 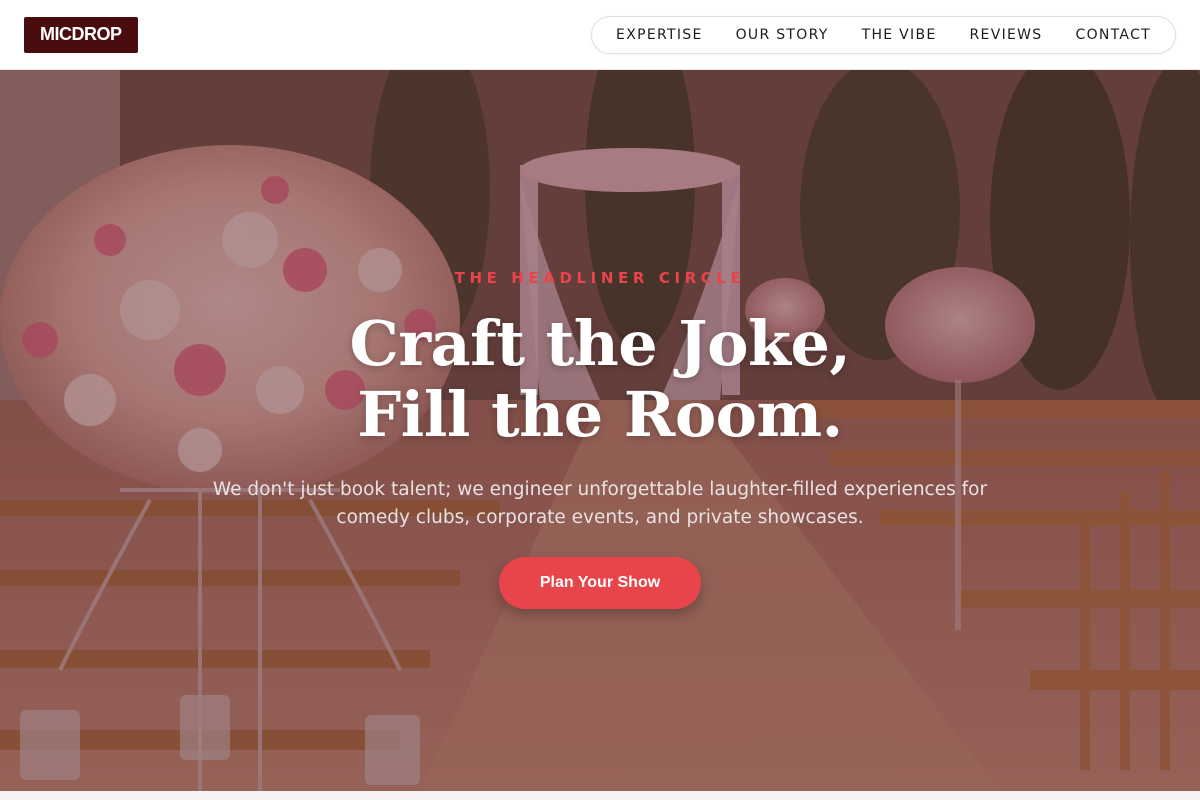 What do you see at coordinates (899, 35) in the screenshot?
I see `nav-link-the-vibe: THE VIBE` at bounding box center [899, 35].